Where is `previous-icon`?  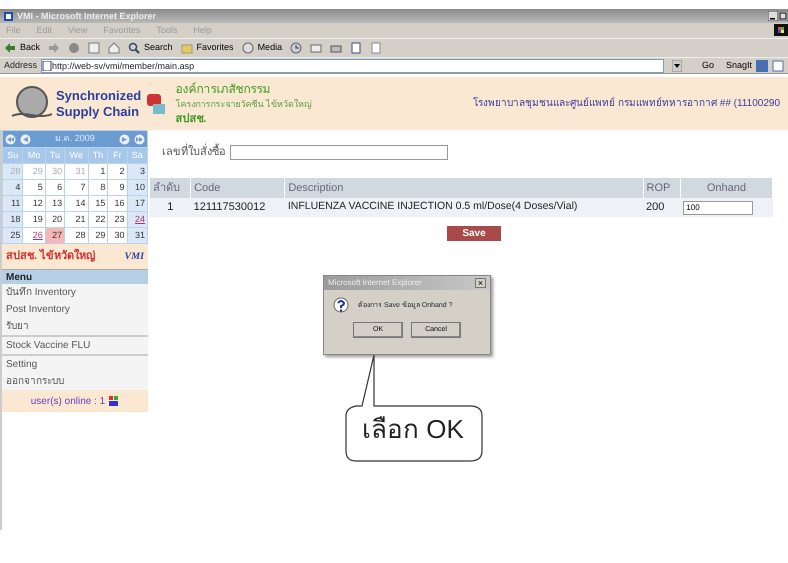 previous-icon is located at coordinates (25, 139).